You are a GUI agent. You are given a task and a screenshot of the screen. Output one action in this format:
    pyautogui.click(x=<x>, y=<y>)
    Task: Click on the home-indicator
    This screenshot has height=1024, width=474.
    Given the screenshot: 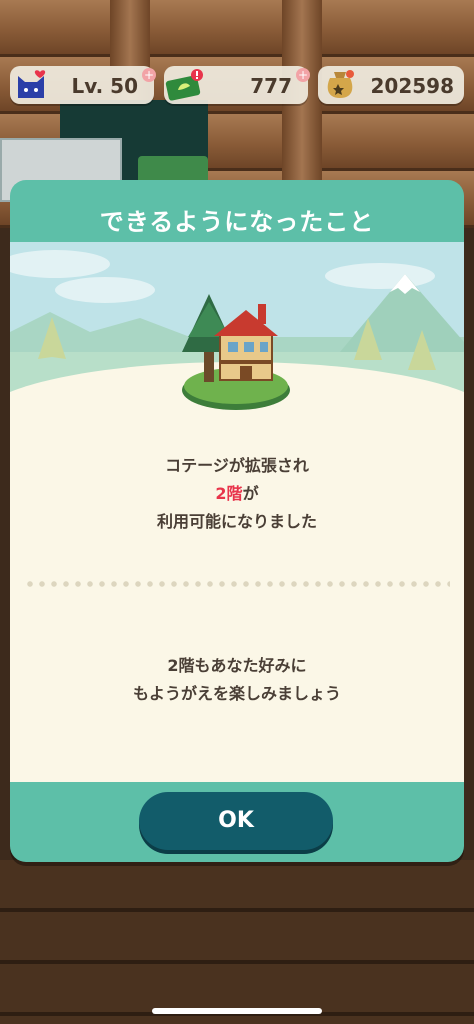 What is the action you would take?
    pyautogui.click(x=237, y=1011)
    